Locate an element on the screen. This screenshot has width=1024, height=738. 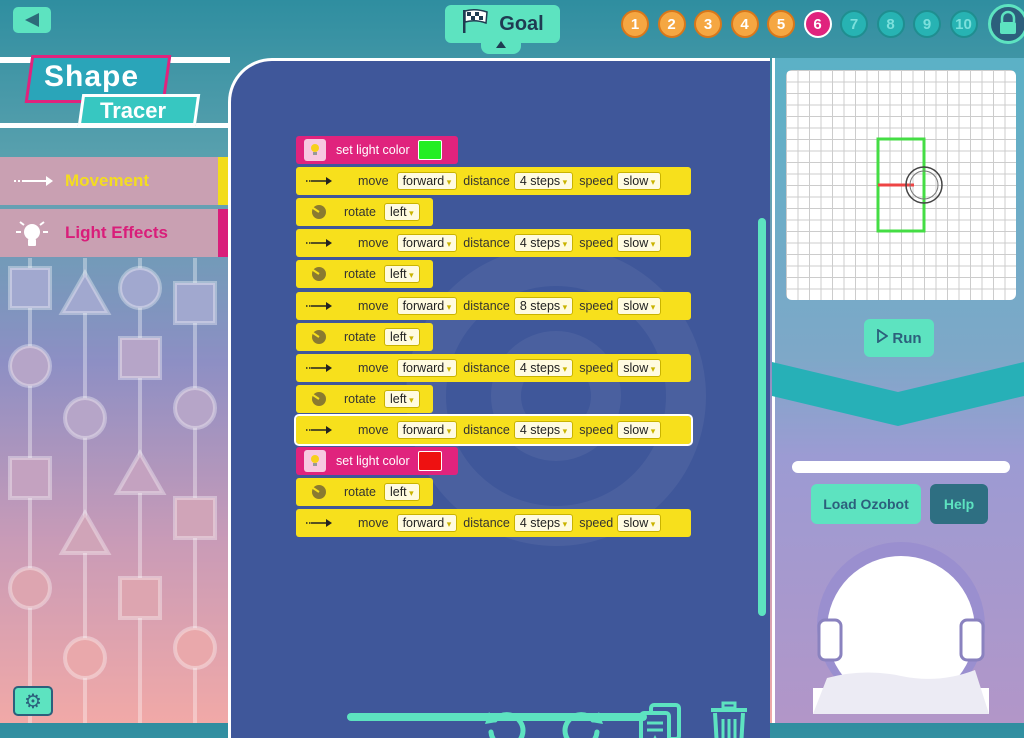
run-label: Run is located at coordinates (907, 338).